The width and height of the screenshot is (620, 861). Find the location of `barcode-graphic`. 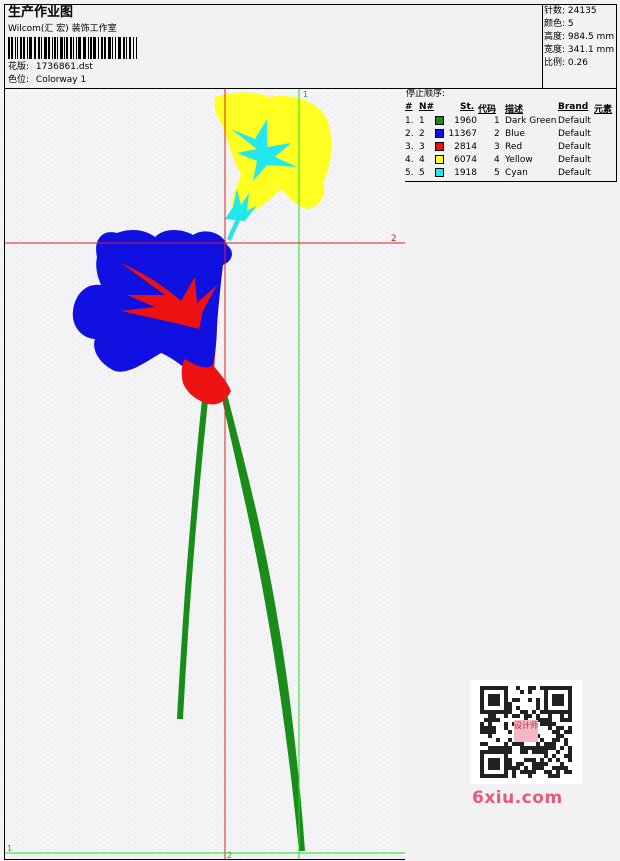

barcode-graphic is located at coordinates (72, 48).